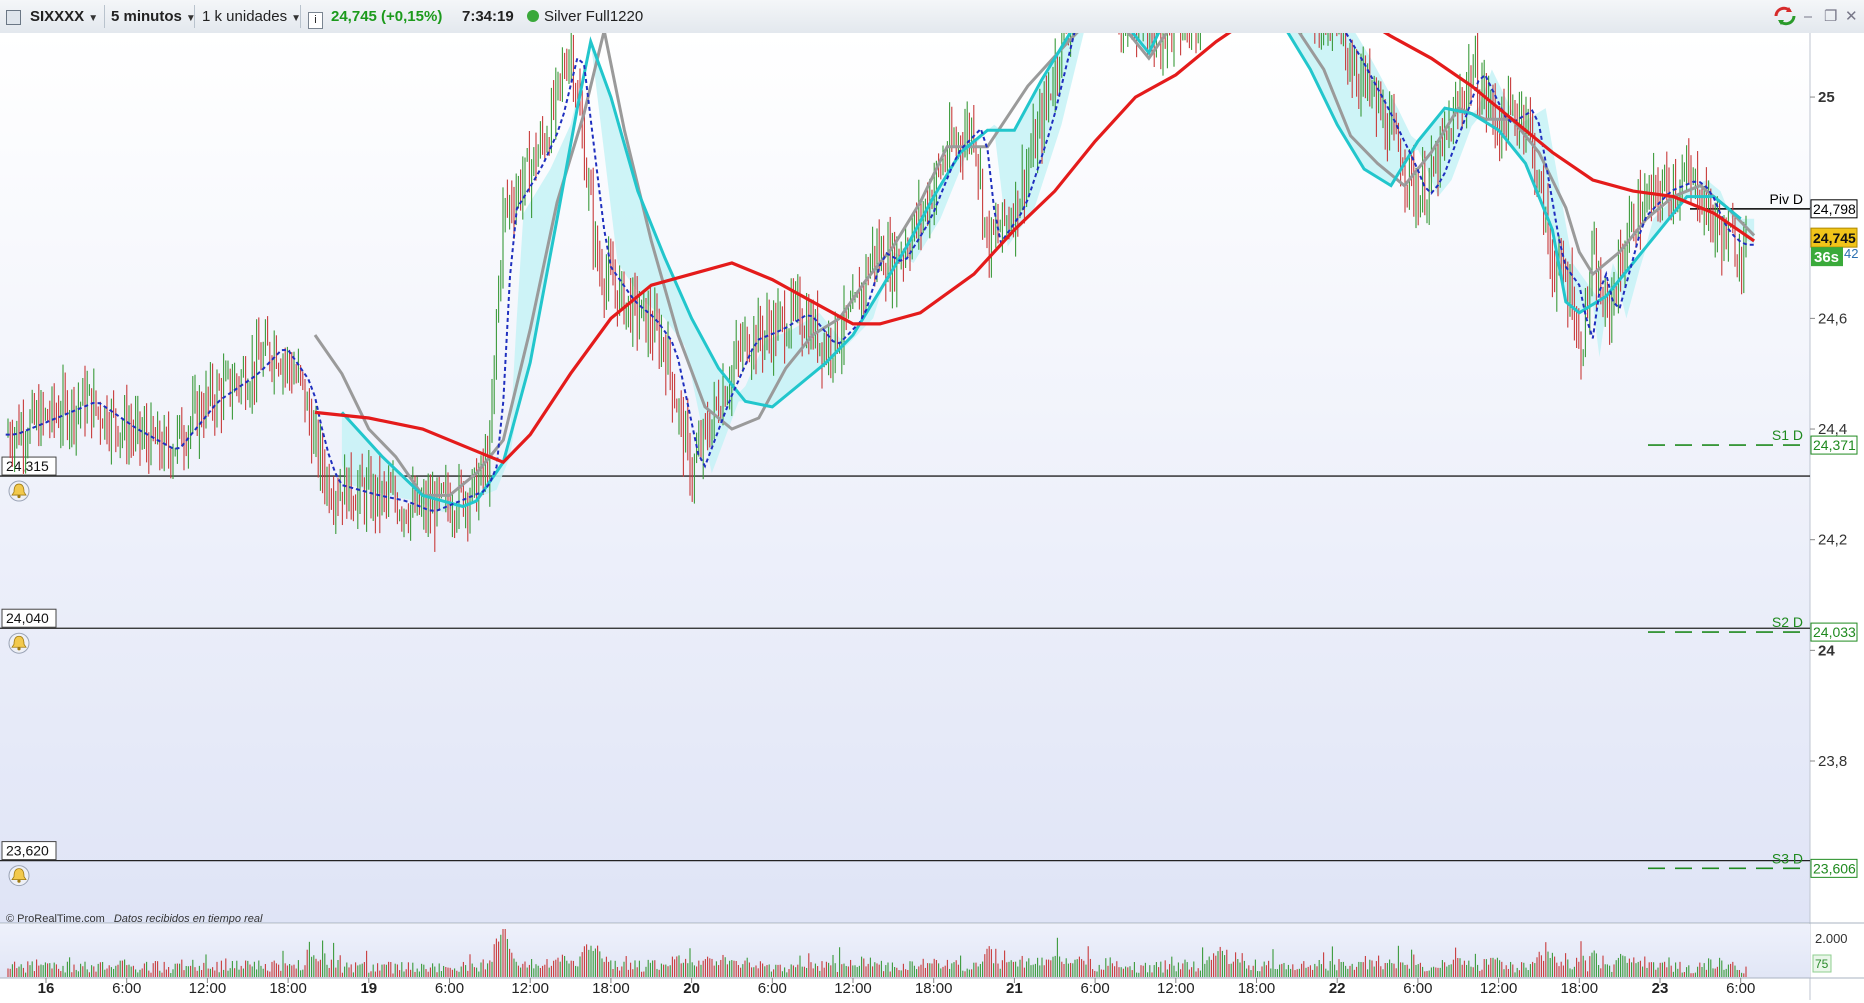 The image size is (1864, 1003). What do you see at coordinates (1787, 435) in the screenshot?
I see `pivot-name: S1 D` at bounding box center [1787, 435].